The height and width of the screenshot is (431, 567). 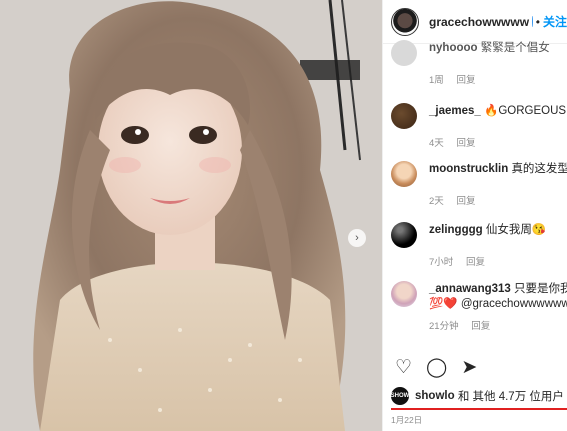 What do you see at coordinates (535, 20) in the screenshot?
I see `verified-badge-icon` at bounding box center [535, 20].